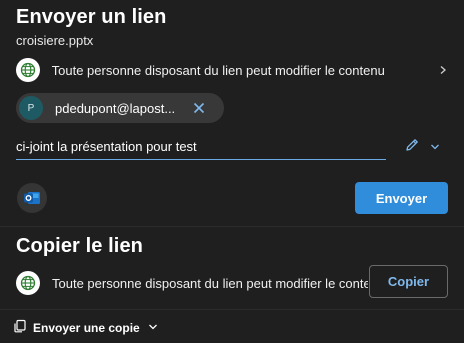 This screenshot has width=464, height=343. Describe the element at coordinates (32, 198) in the screenshot. I see `outlook-icon` at that location.